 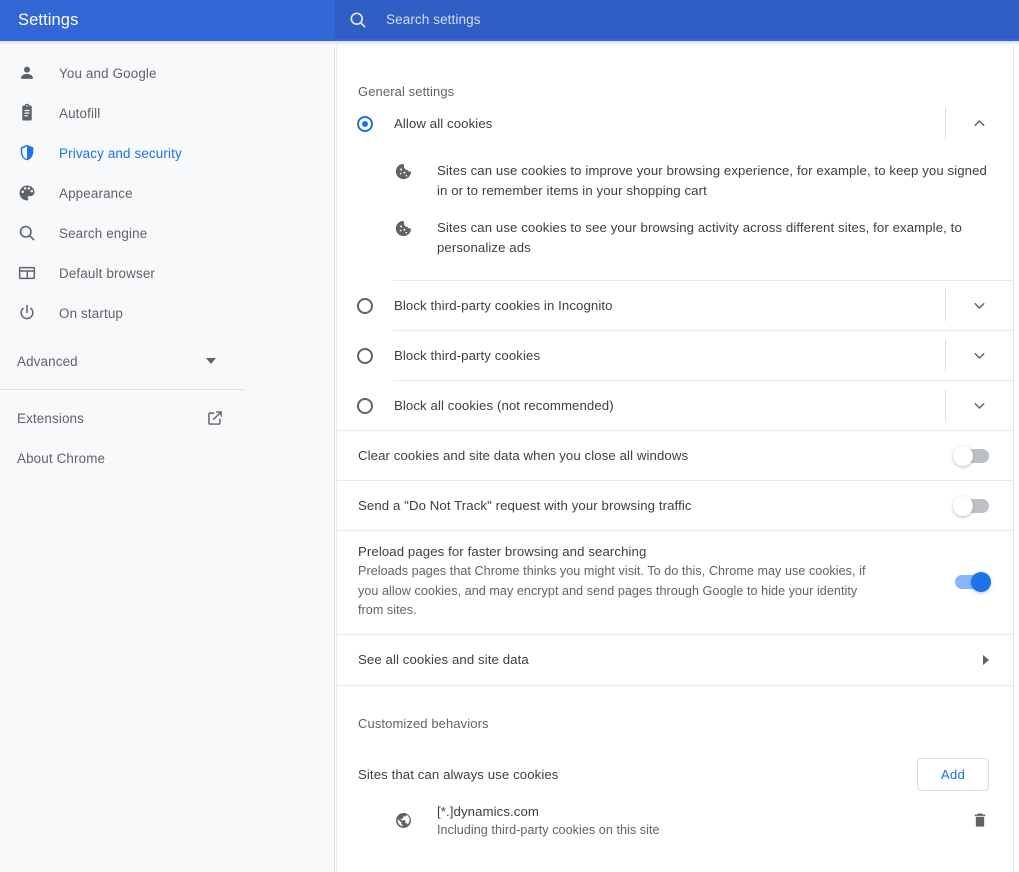 What do you see at coordinates (211, 361) in the screenshot?
I see `caret-down-icon` at bounding box center [211, 361].